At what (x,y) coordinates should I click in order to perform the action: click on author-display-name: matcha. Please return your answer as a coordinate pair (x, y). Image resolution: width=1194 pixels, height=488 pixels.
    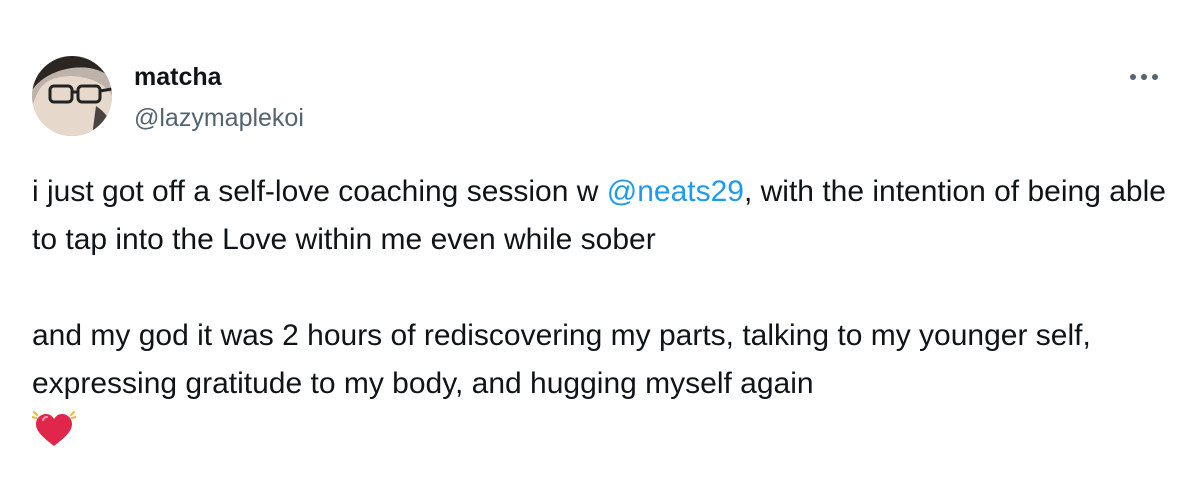
    Looking at the image, I should click on (178, 77).